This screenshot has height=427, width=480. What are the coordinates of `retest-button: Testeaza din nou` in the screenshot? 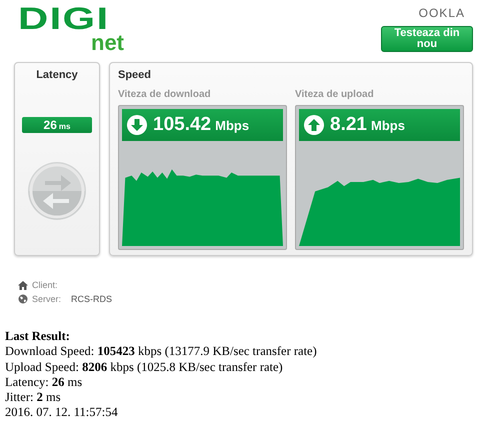 It's located at (427, 39).